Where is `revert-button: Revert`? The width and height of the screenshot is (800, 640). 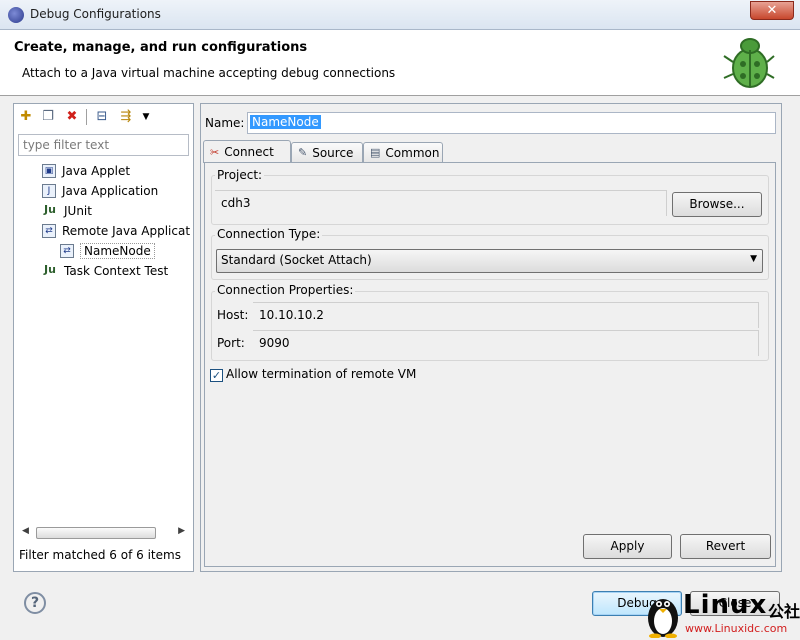 revert-button: Revert is located at coordinates (725, 546).